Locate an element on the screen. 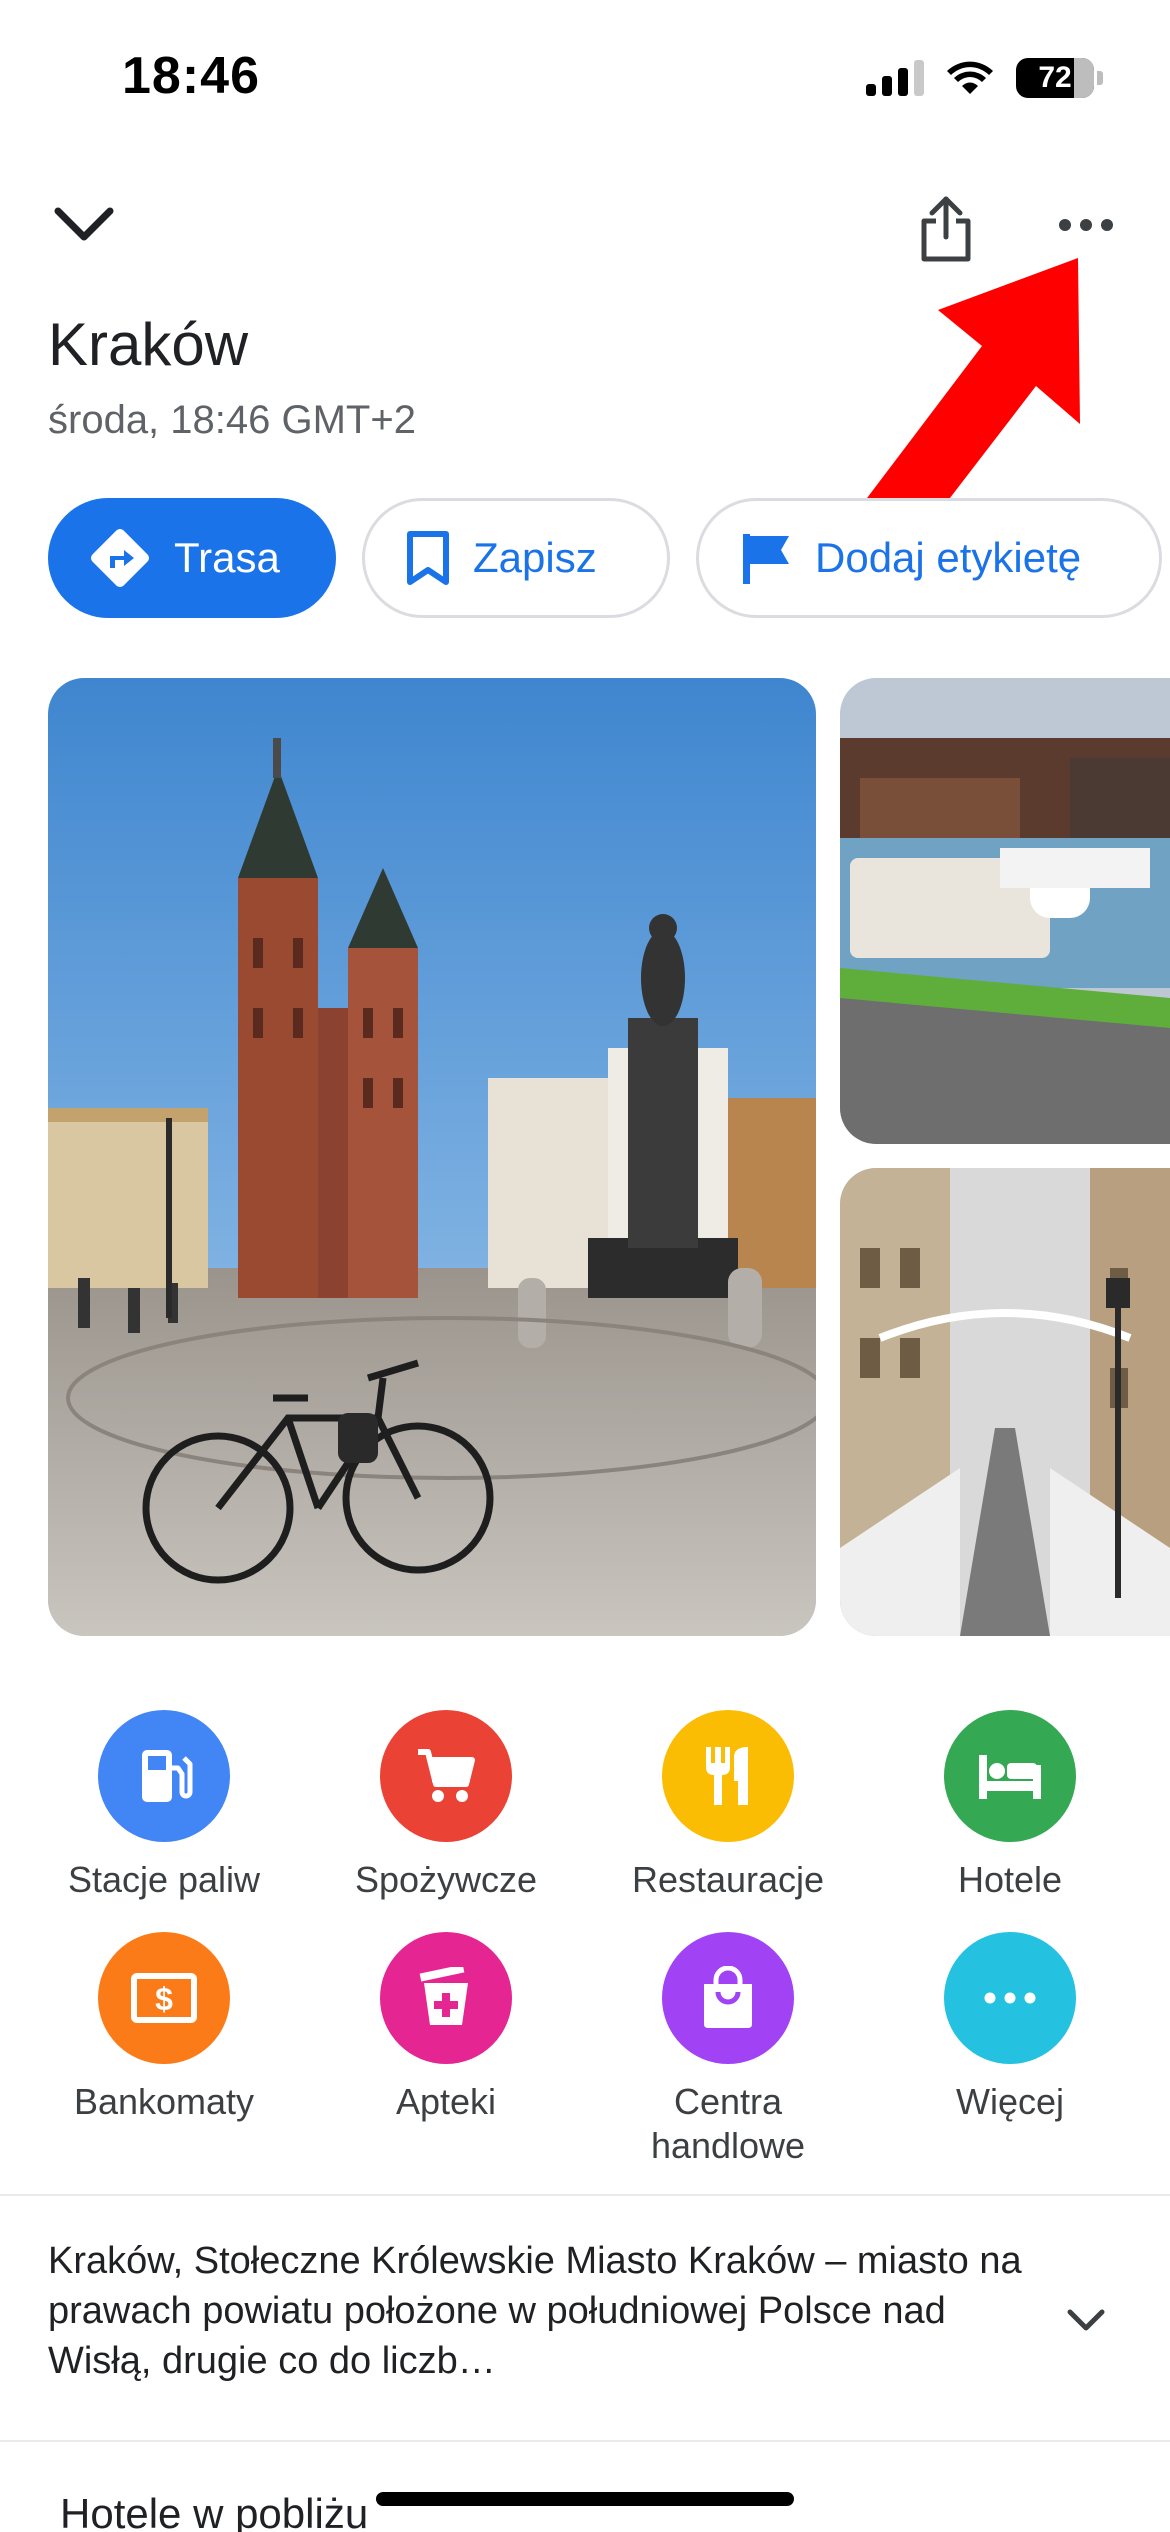 The width and height of the screenshot is (1170, 2532). action-chips: Trasa Zapisz Dodaj etykietę is located at coordinates (605, 558).